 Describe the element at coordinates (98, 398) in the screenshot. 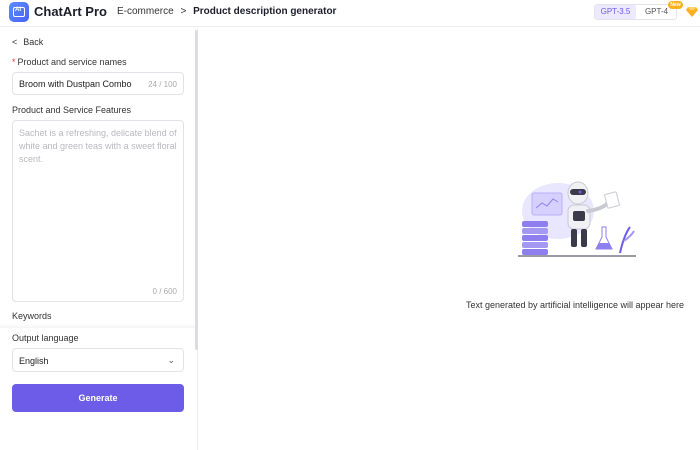

I see `generate-button: Generate` at that location.